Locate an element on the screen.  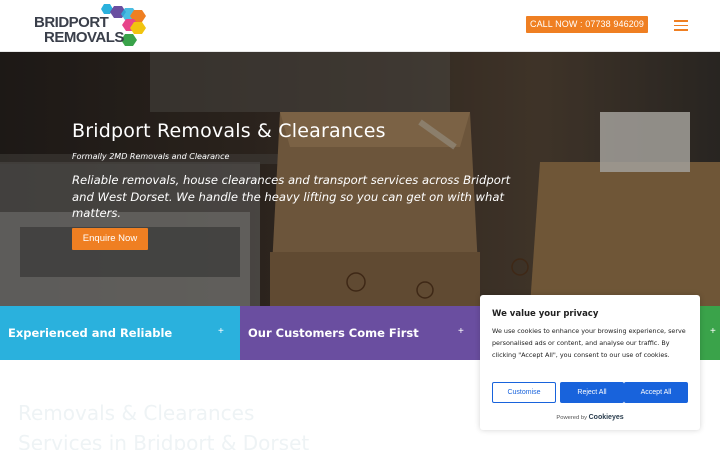
tile-label: Experienced and Reliable is located at coordinates (90, 333).